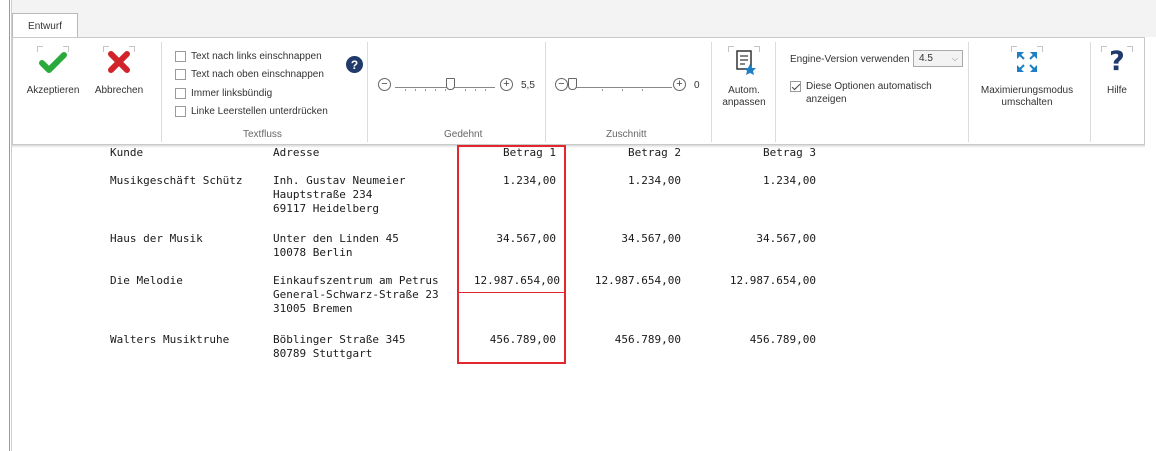 The width and height of the screenshot is (1156, 451). What do you see at coordinates (511, 254) in the screenshot?
I see `selected-column-frame` at bounding box center [511, 254].